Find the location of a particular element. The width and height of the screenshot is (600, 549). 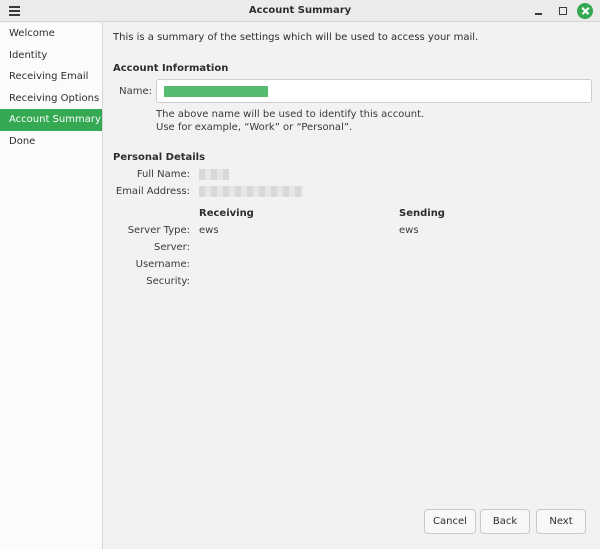

maximize-icon is located at coordinates (563, 11).